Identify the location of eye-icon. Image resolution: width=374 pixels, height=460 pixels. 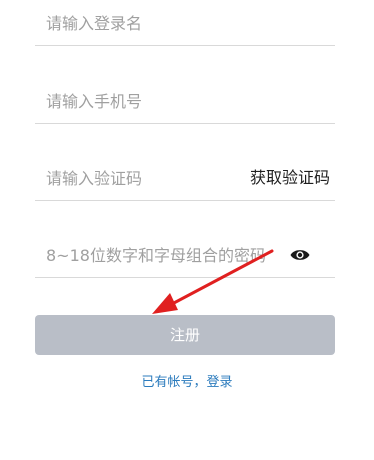
(300, 255).